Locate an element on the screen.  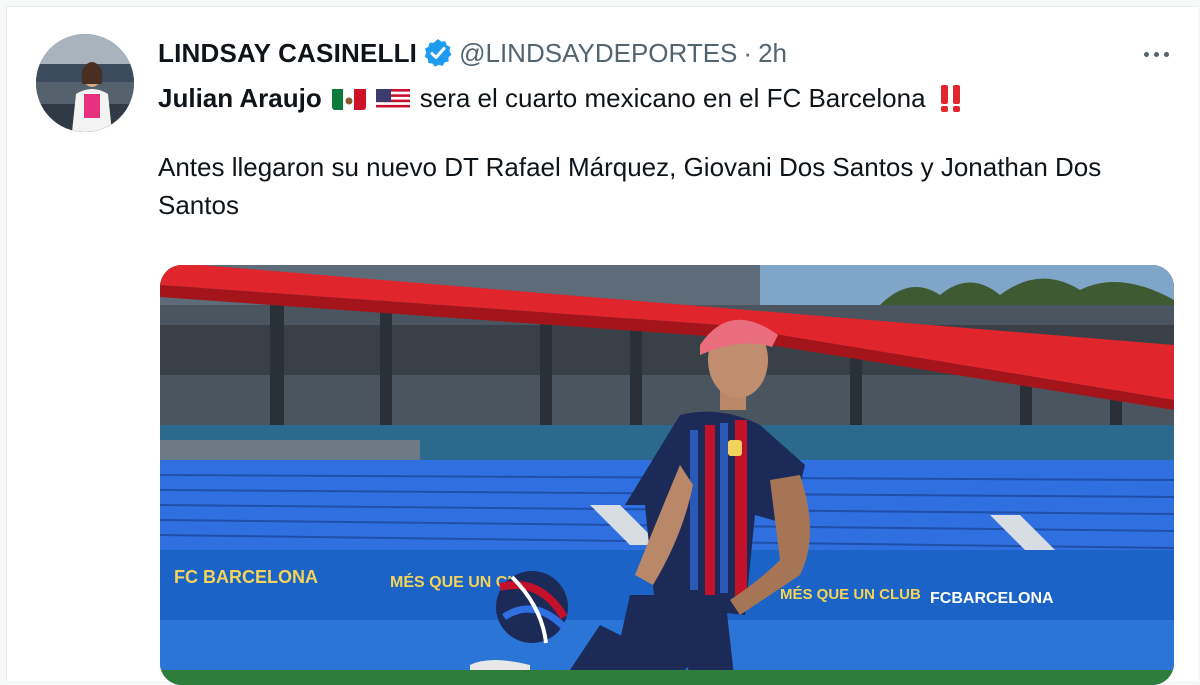
avatar is located at coordinates (85, 83).